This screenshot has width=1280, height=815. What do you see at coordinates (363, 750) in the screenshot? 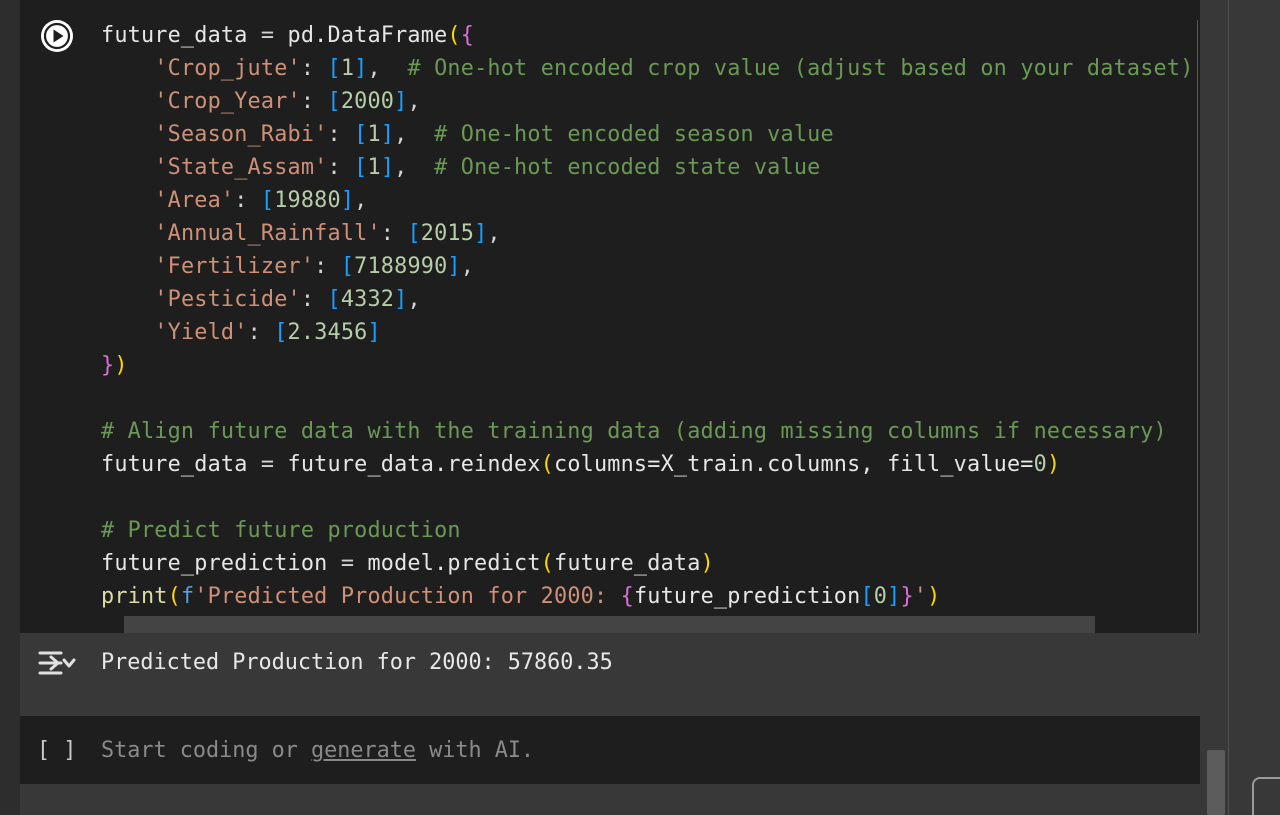
I see `generate-link: generate` at bounding box center [363, 750].